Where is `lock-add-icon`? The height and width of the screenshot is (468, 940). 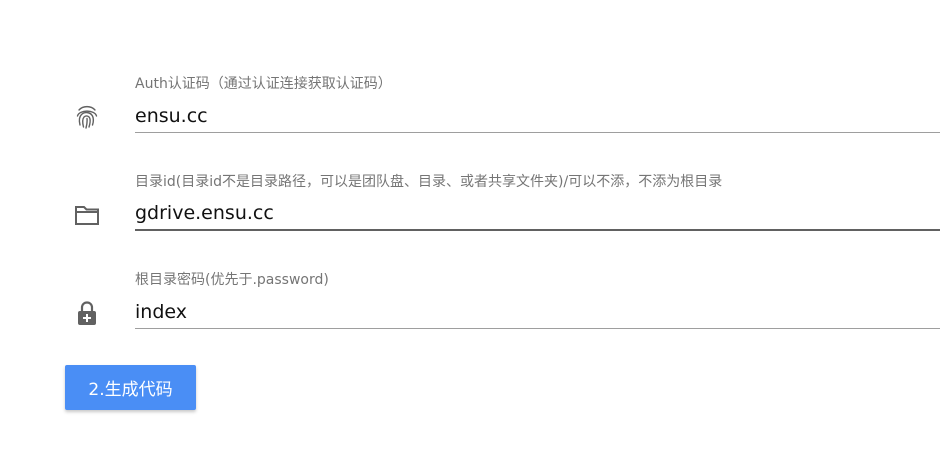 lock-add-icon is located at coordinates (87, 313).